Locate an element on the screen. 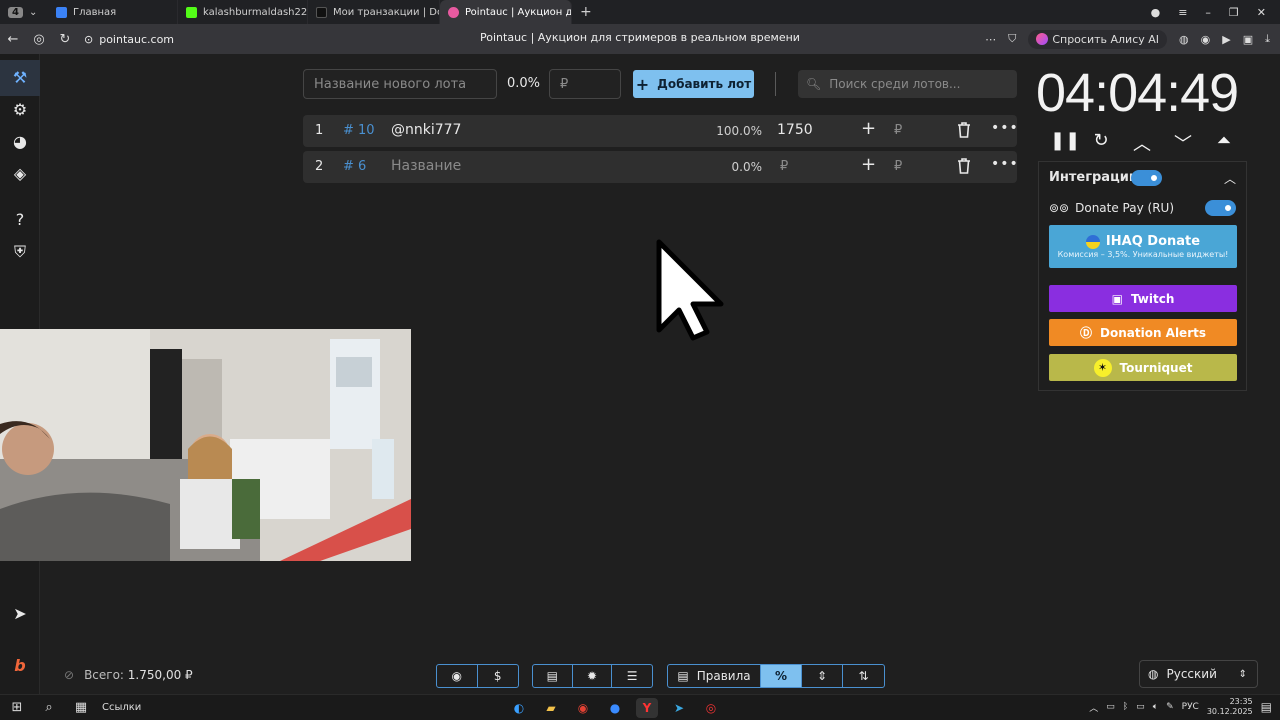  percent-toggle: % is located at coordinates (781, 676).